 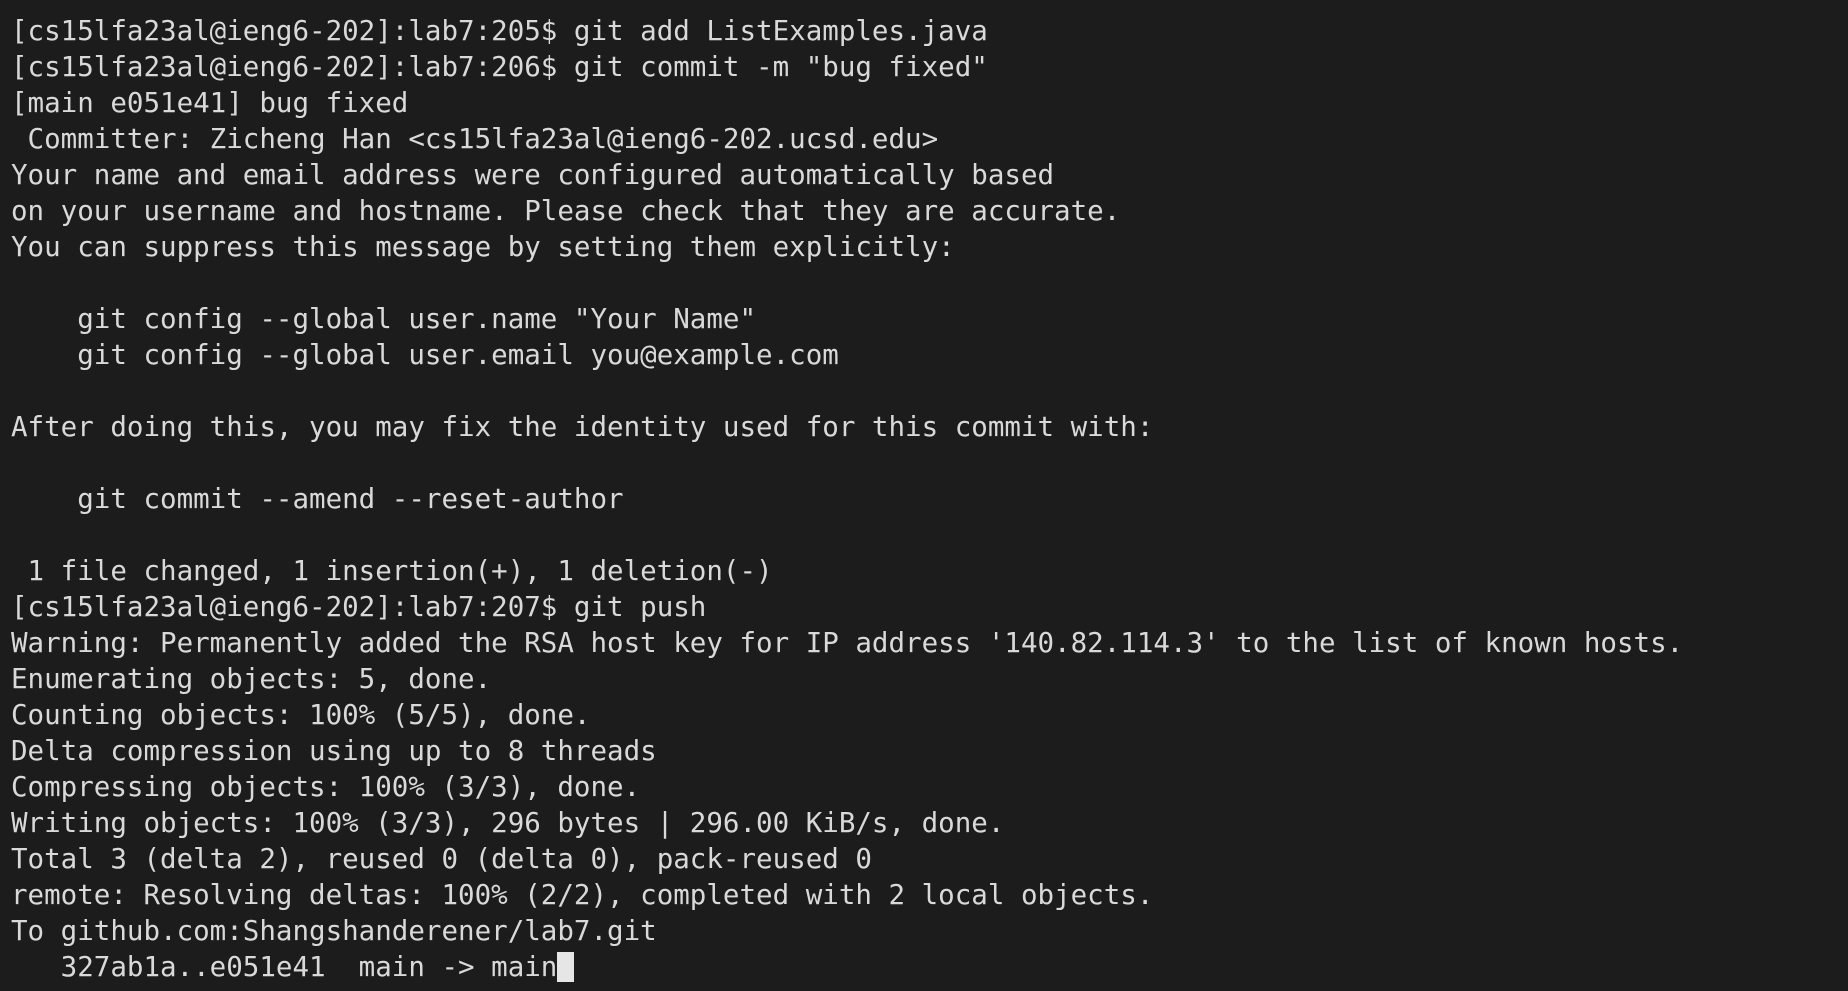 What do you see at coordinates (334, 751) in the screenshot?
I see `terminal-line: Delta compression using up to 8 threads` at bounding box center [334, 751].